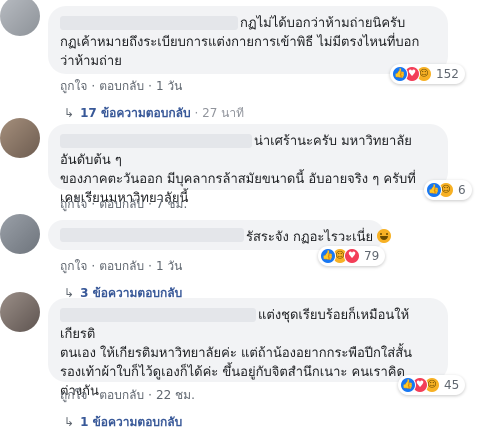 The image size is (502, 429). I want to click on reaction-summary: 👍 ♥ ☺ 45, so click(432, 385).